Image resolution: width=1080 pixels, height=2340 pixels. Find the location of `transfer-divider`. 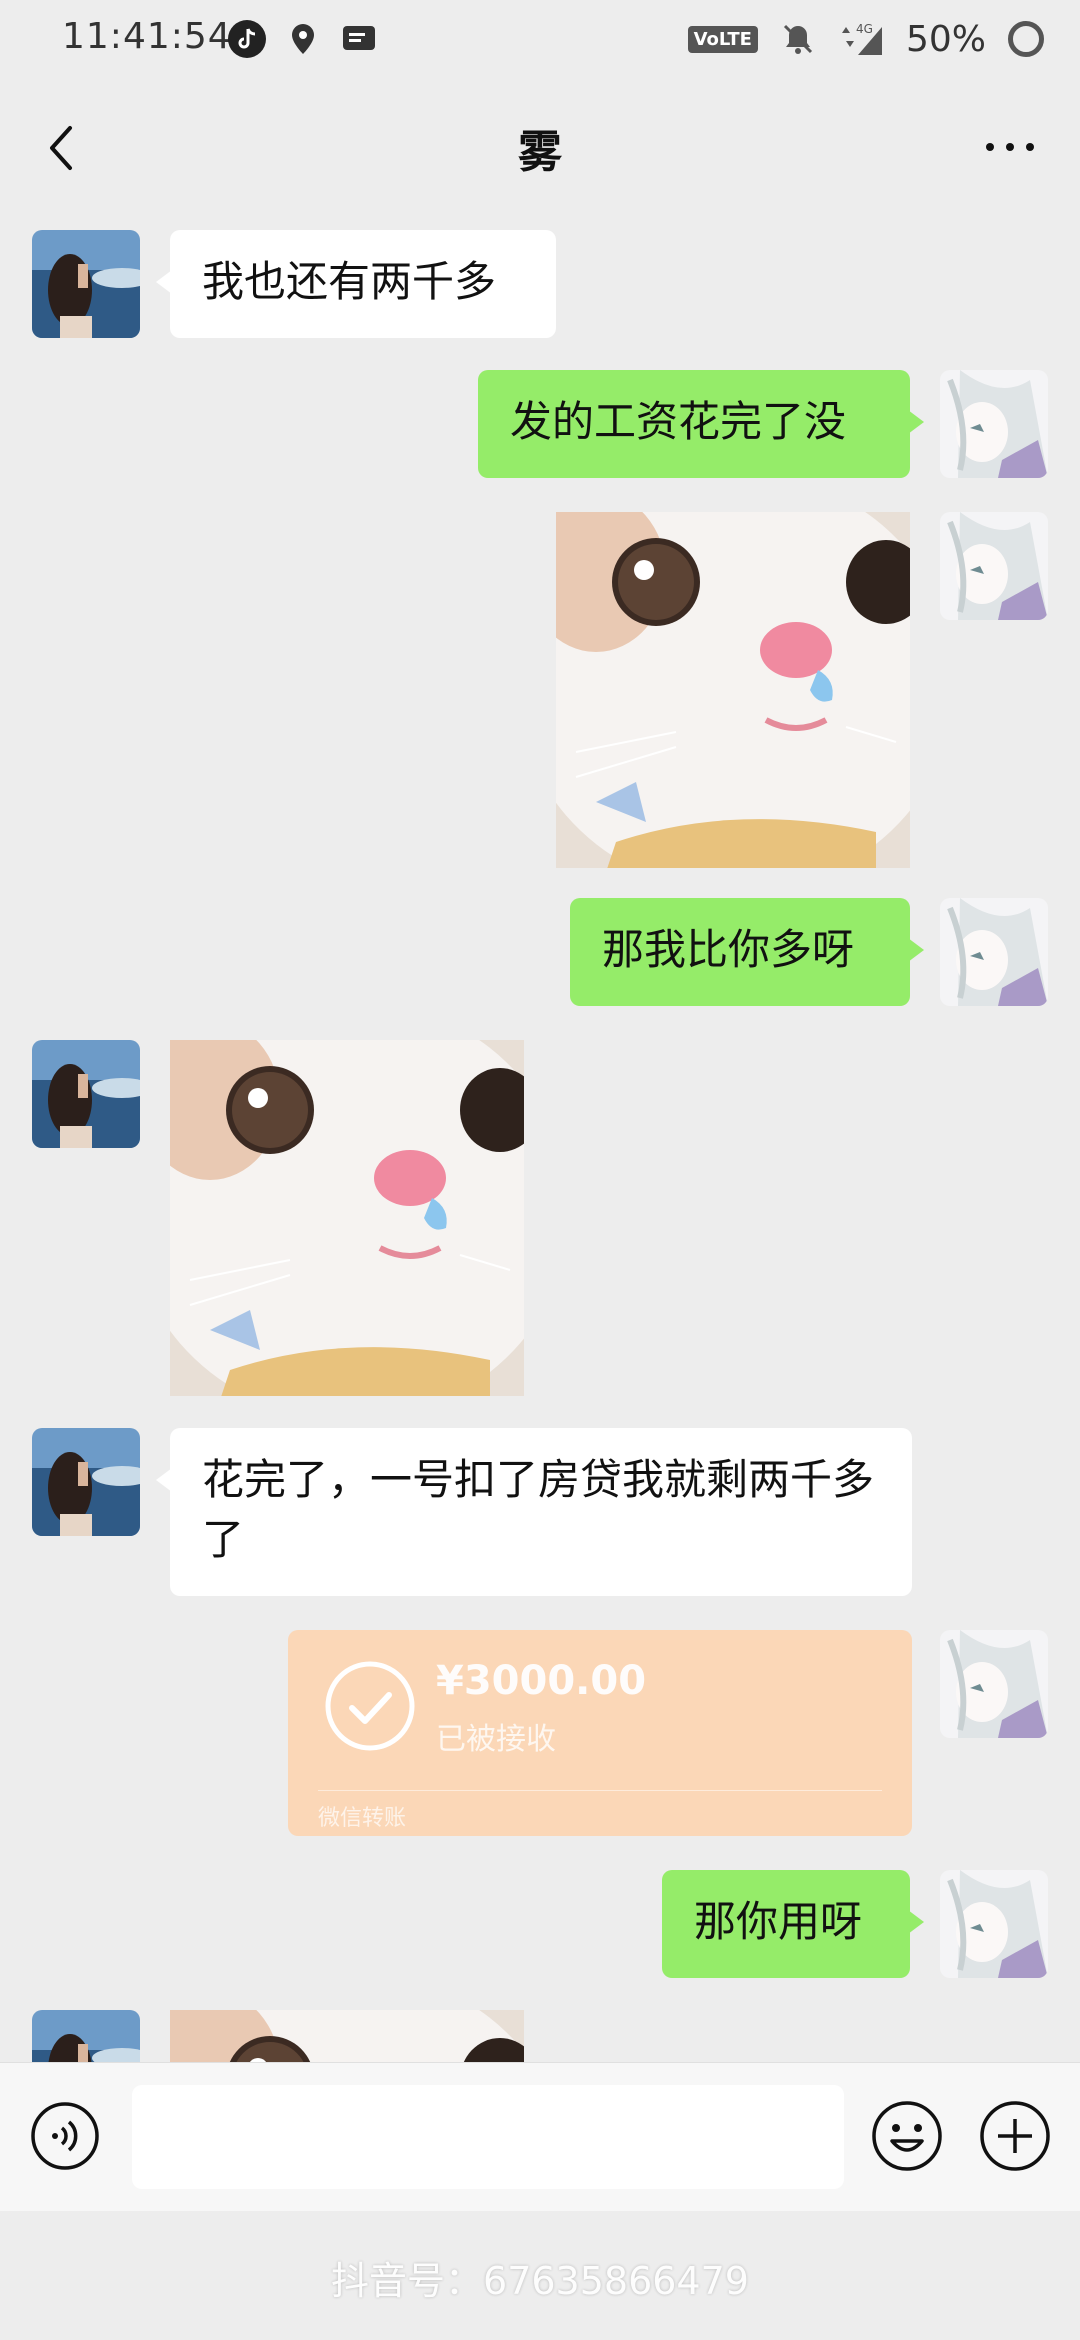

transfer-divider is located at coordinates (600, 1790).